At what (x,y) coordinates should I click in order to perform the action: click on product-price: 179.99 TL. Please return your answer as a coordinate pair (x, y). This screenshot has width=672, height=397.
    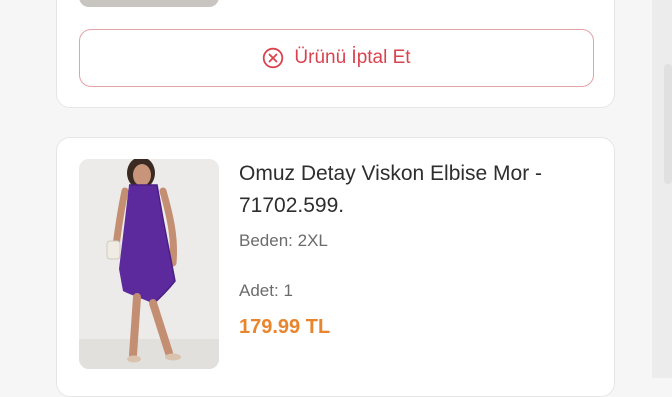
    Looking at the image, I should click on (285, 327).